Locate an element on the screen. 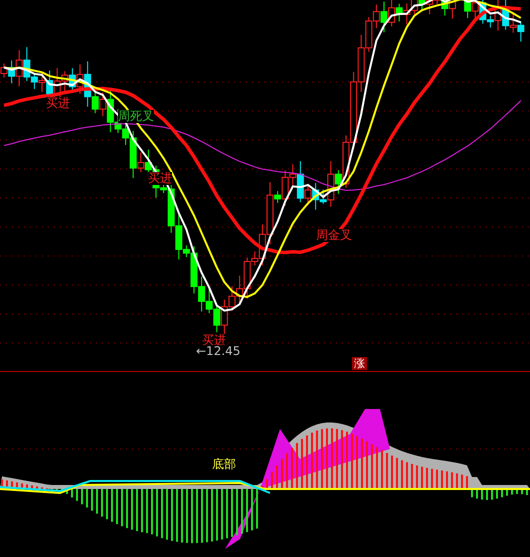 Image resolution: width=530 pixels, height=557 pixels. bottom-signal-label: 底部 is located at coordinates (224, 464).